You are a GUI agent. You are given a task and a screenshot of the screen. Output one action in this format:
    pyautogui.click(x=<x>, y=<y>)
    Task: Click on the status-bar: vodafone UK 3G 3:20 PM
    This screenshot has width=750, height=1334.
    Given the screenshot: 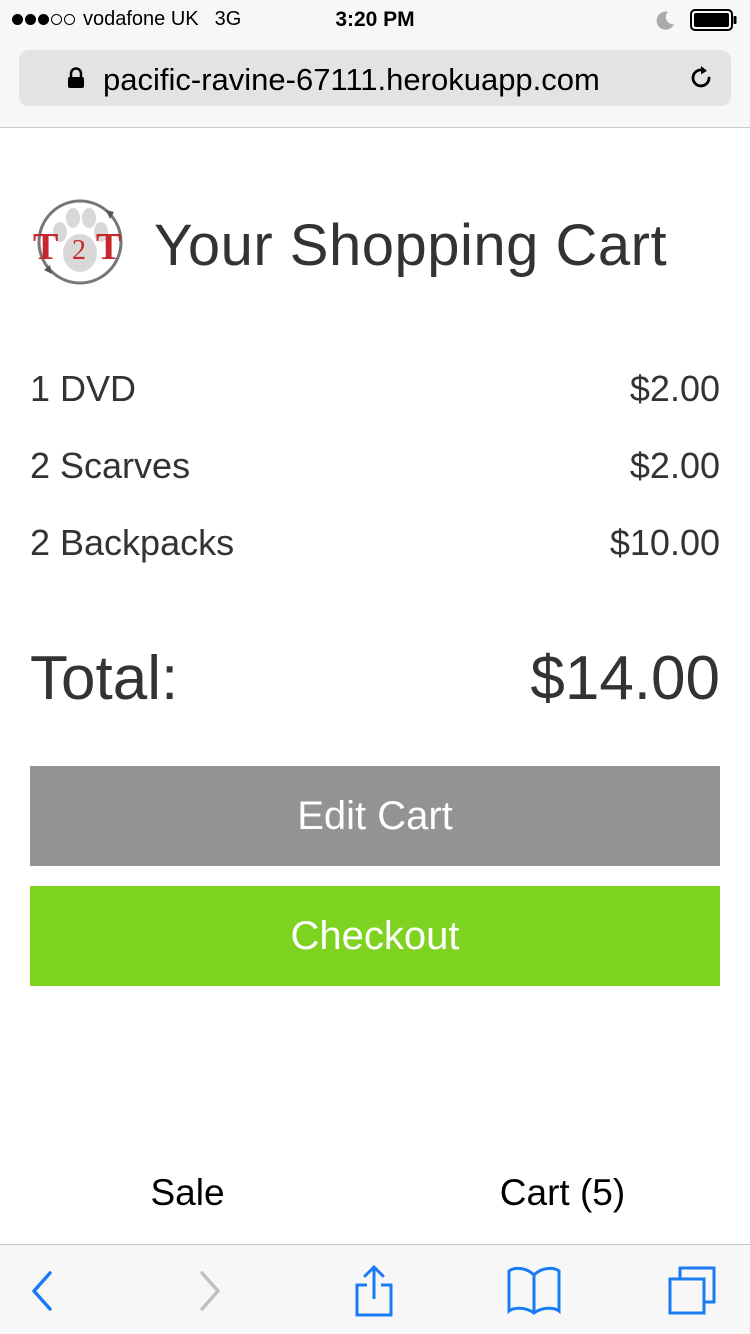 What is the action you would take?
    pyautogui.click(x=375, y=20)
    